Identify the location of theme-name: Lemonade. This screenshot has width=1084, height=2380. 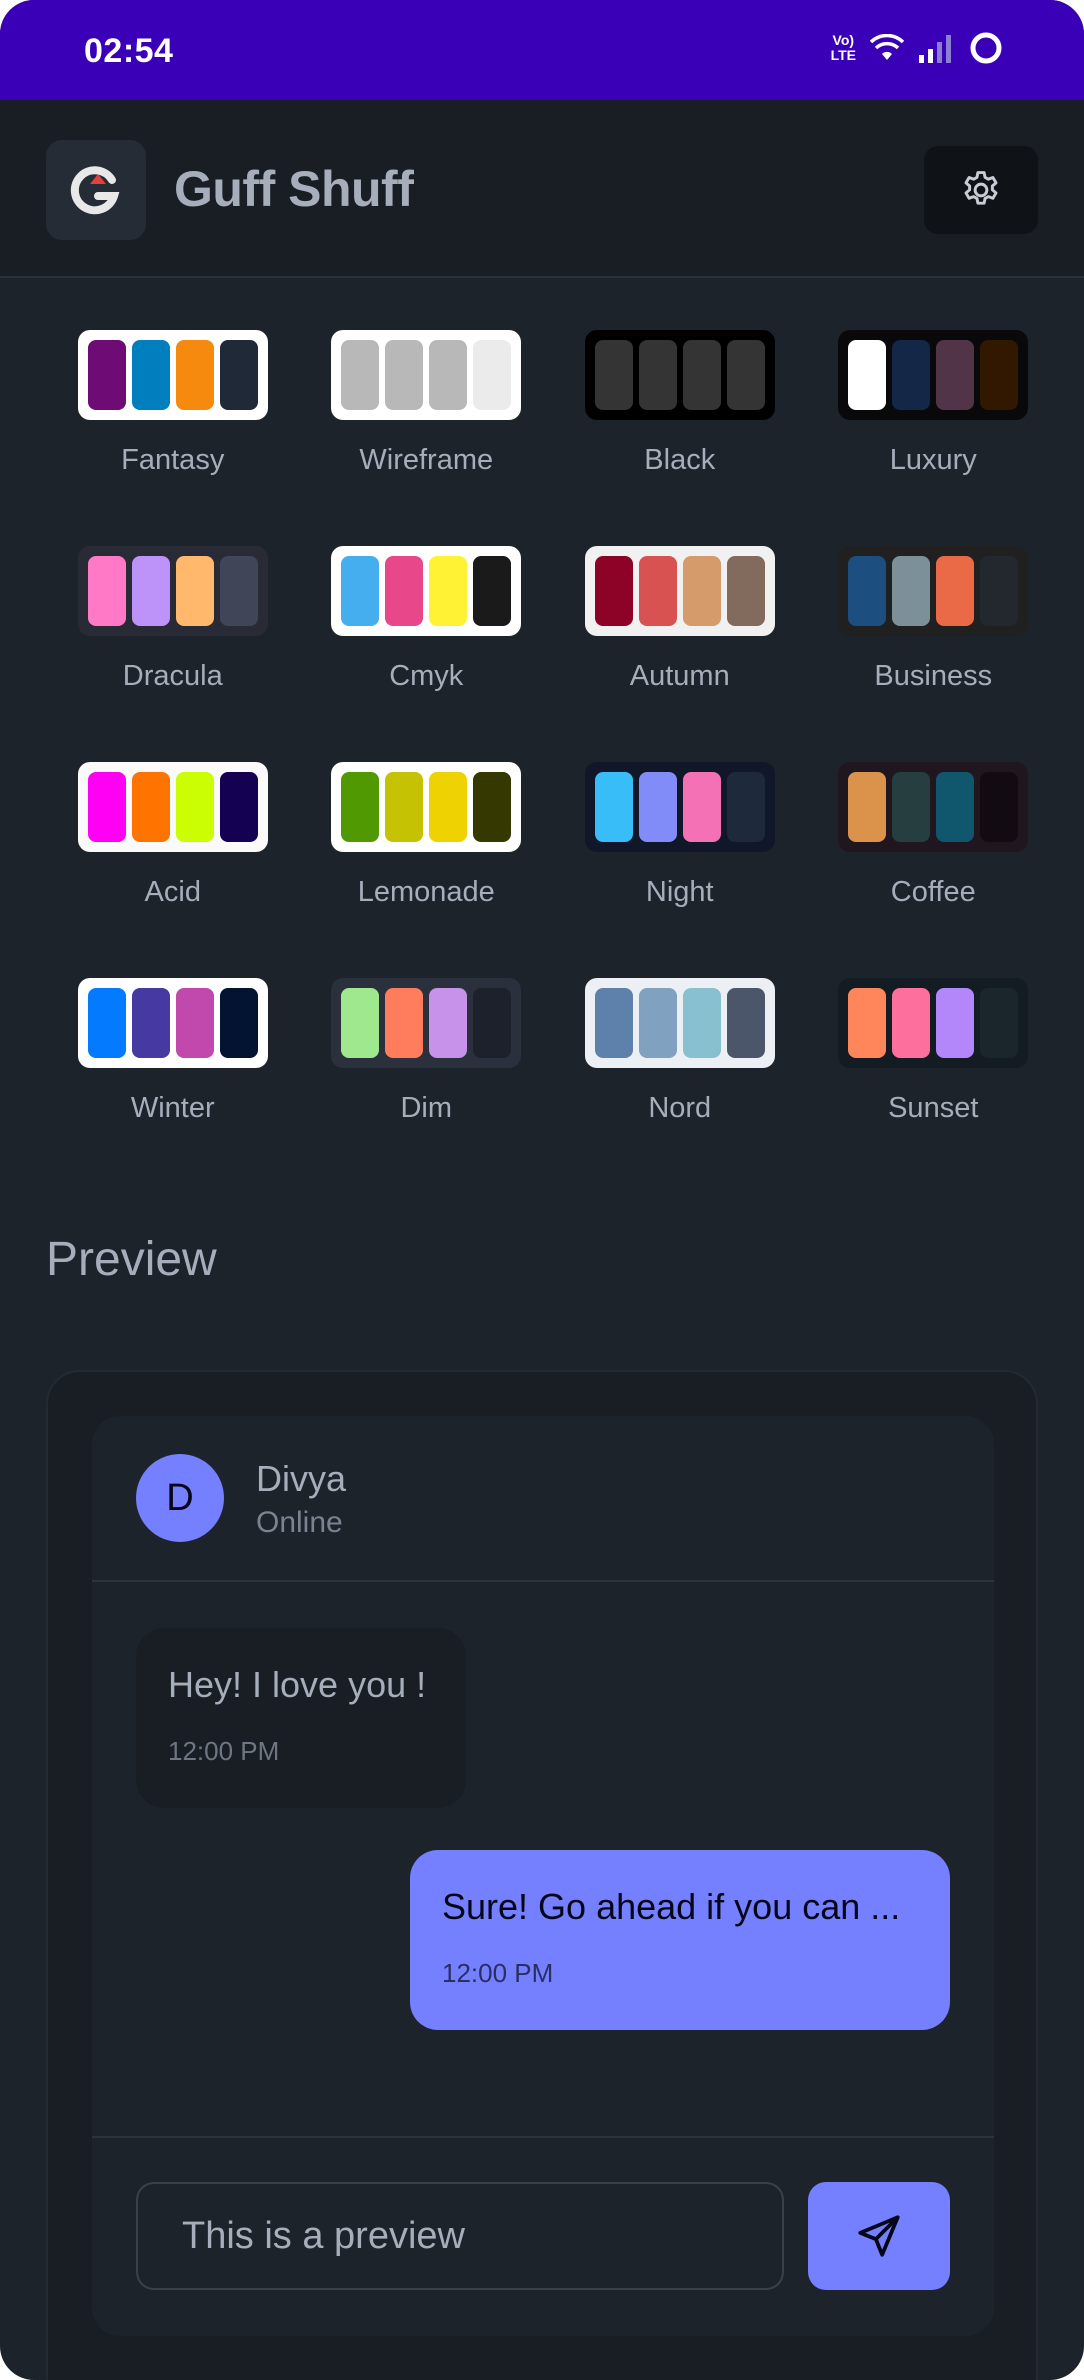
(426, 892).